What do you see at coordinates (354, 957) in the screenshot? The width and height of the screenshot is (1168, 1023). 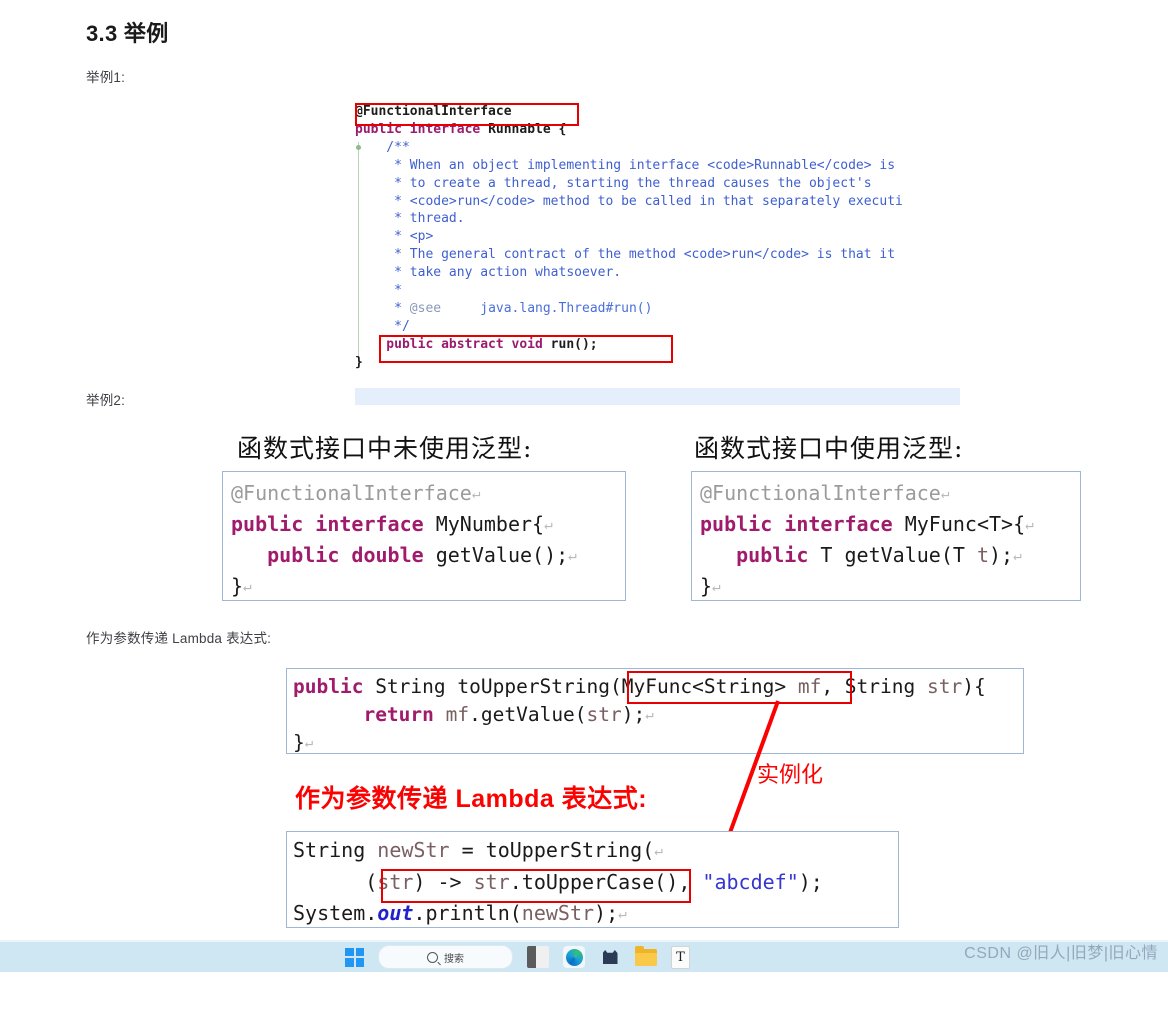 I see `windows-start-icon` at bounding box center [354, 957].